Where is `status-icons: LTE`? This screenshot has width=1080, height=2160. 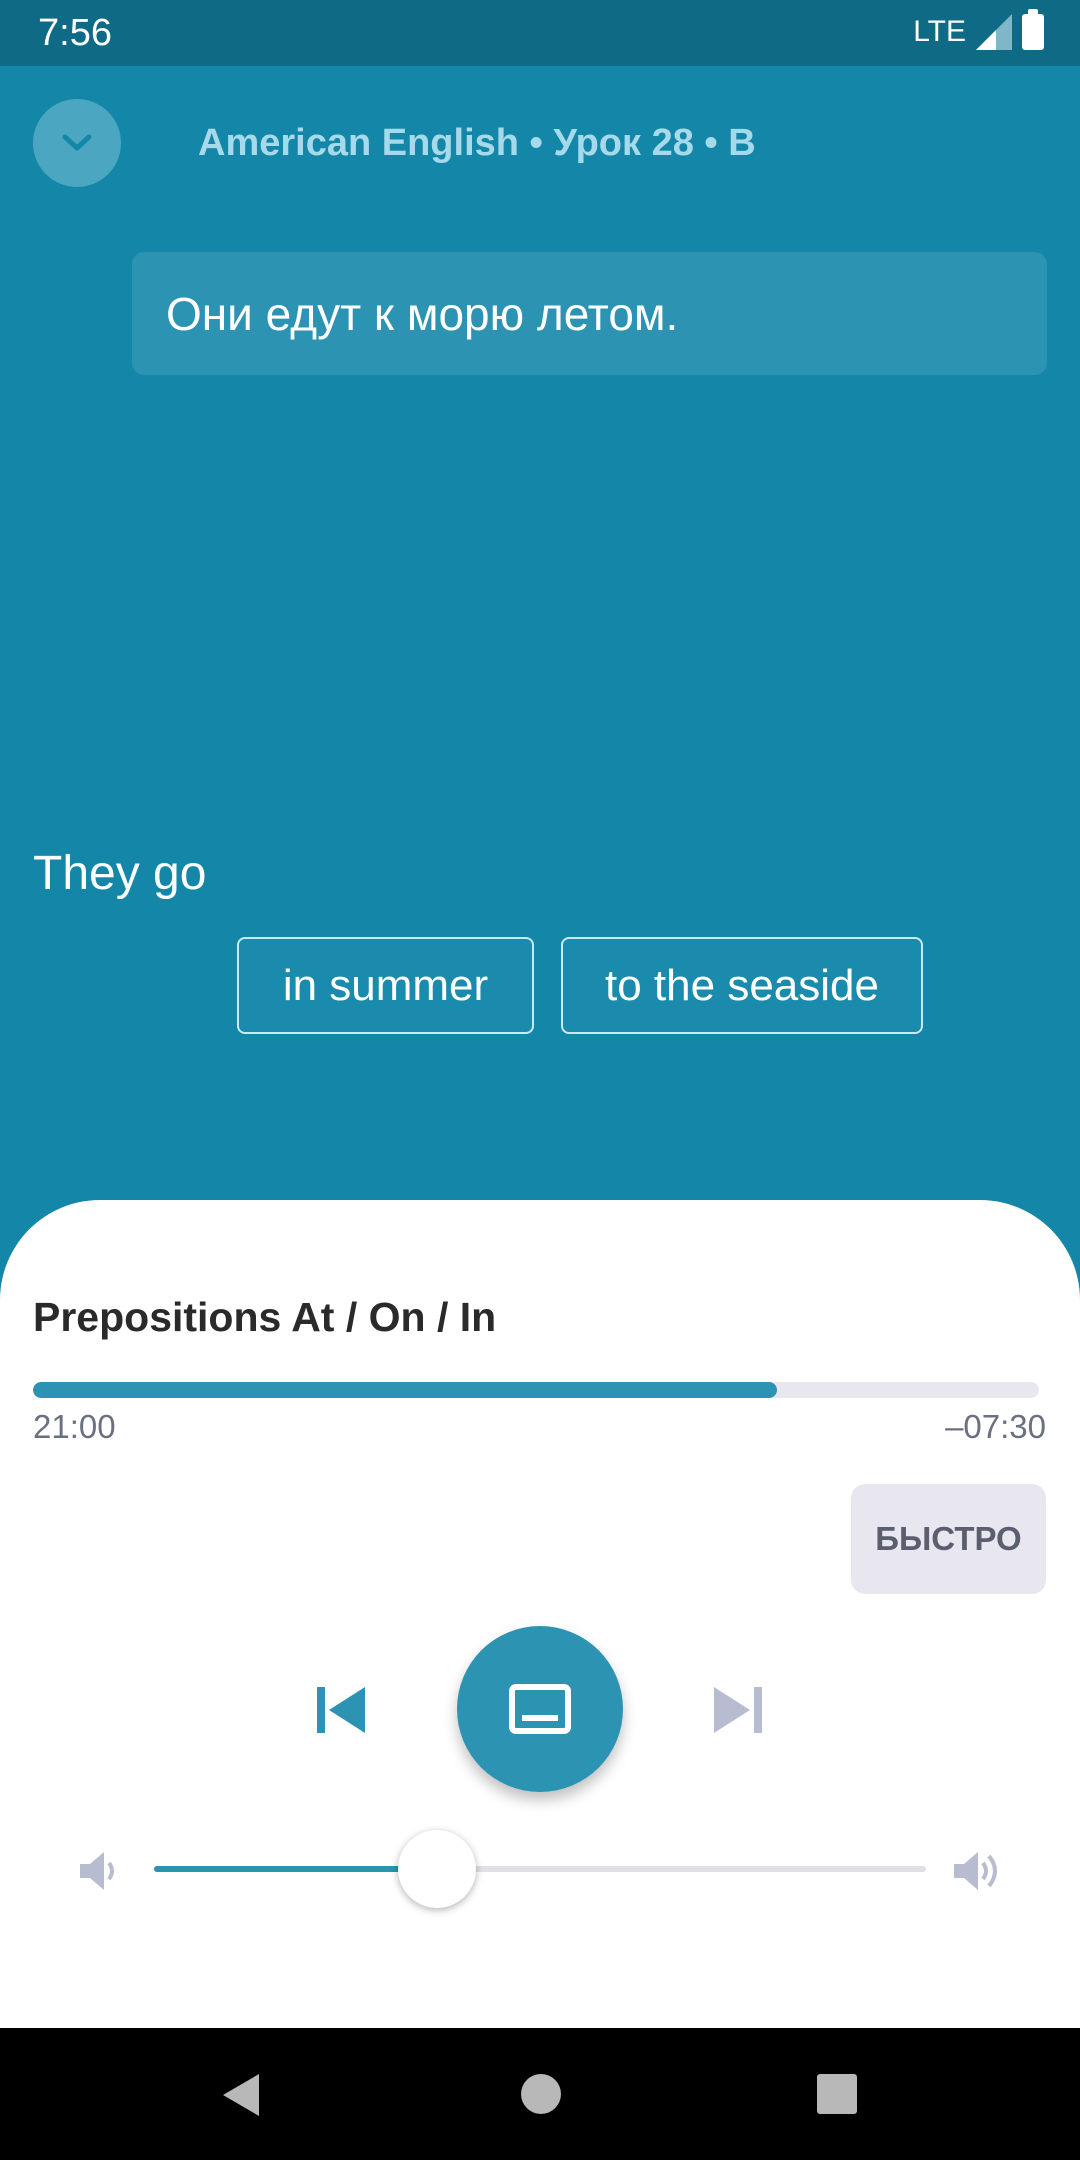
status-icons: LTE is located at coordinates (978, 29).